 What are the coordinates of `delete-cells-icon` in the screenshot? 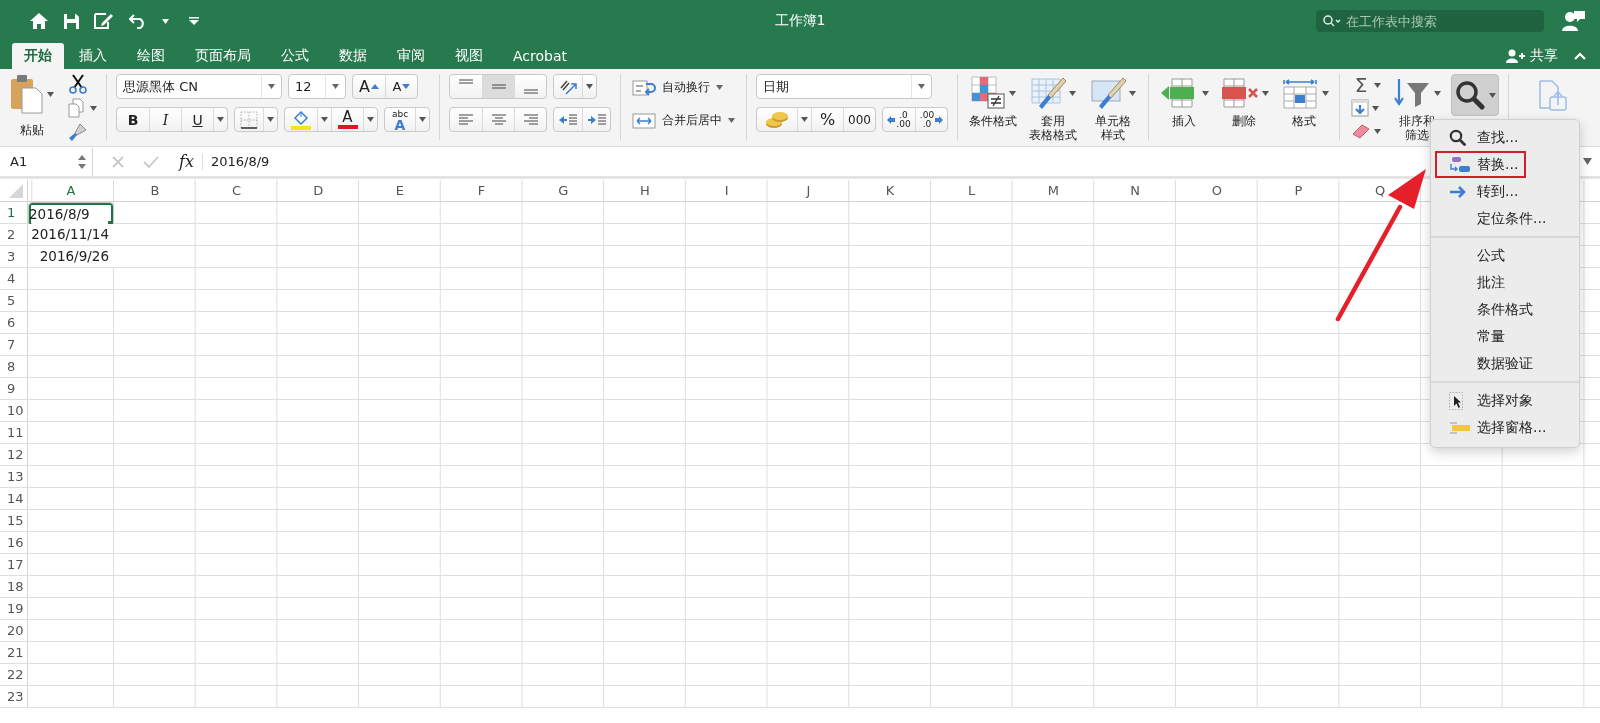 It's located at (1239, 93).